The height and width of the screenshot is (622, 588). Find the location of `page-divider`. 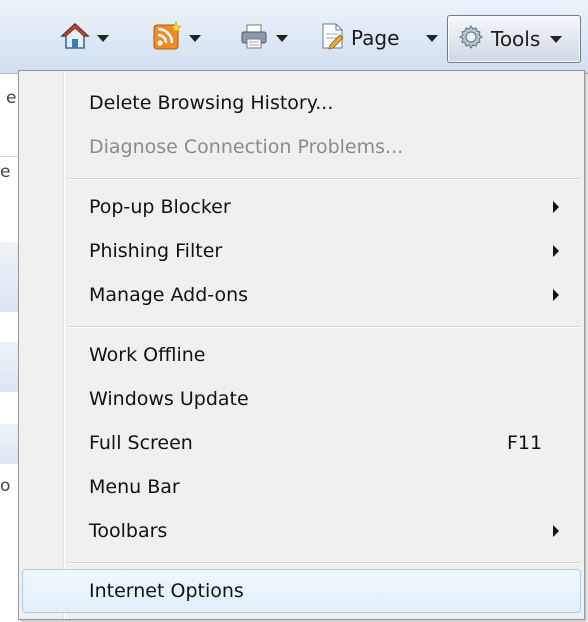

page-divider is located at coordinates (9, 156).